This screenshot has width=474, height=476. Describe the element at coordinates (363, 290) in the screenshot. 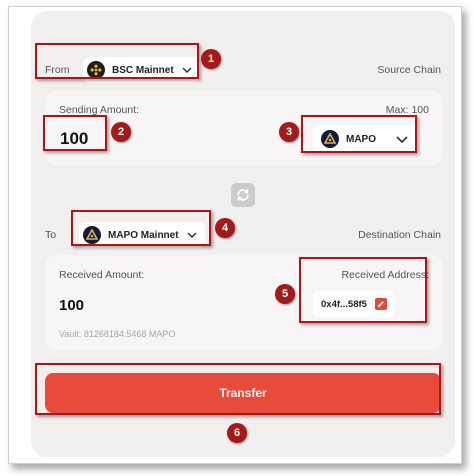

I see `callout-box-received-address` at that location.